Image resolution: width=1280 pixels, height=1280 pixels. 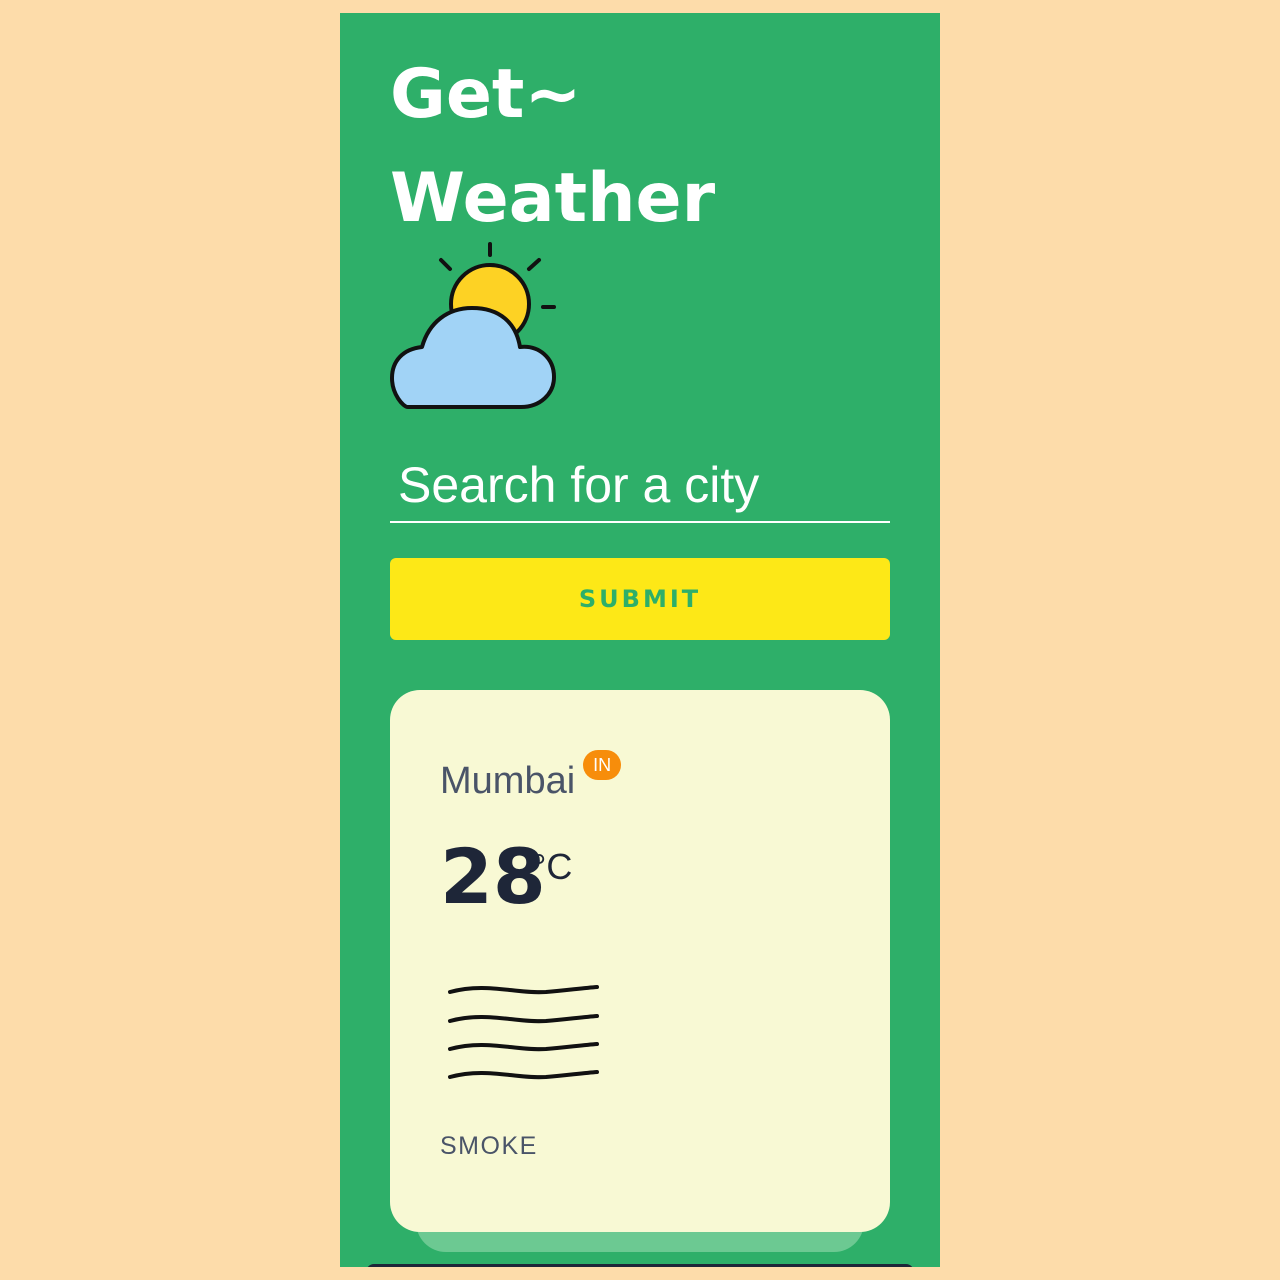 What do you see at coordinates (553, 198) in the screenshot?
I see `app-title-line-2: Weather` at bounding box center [553, 198].